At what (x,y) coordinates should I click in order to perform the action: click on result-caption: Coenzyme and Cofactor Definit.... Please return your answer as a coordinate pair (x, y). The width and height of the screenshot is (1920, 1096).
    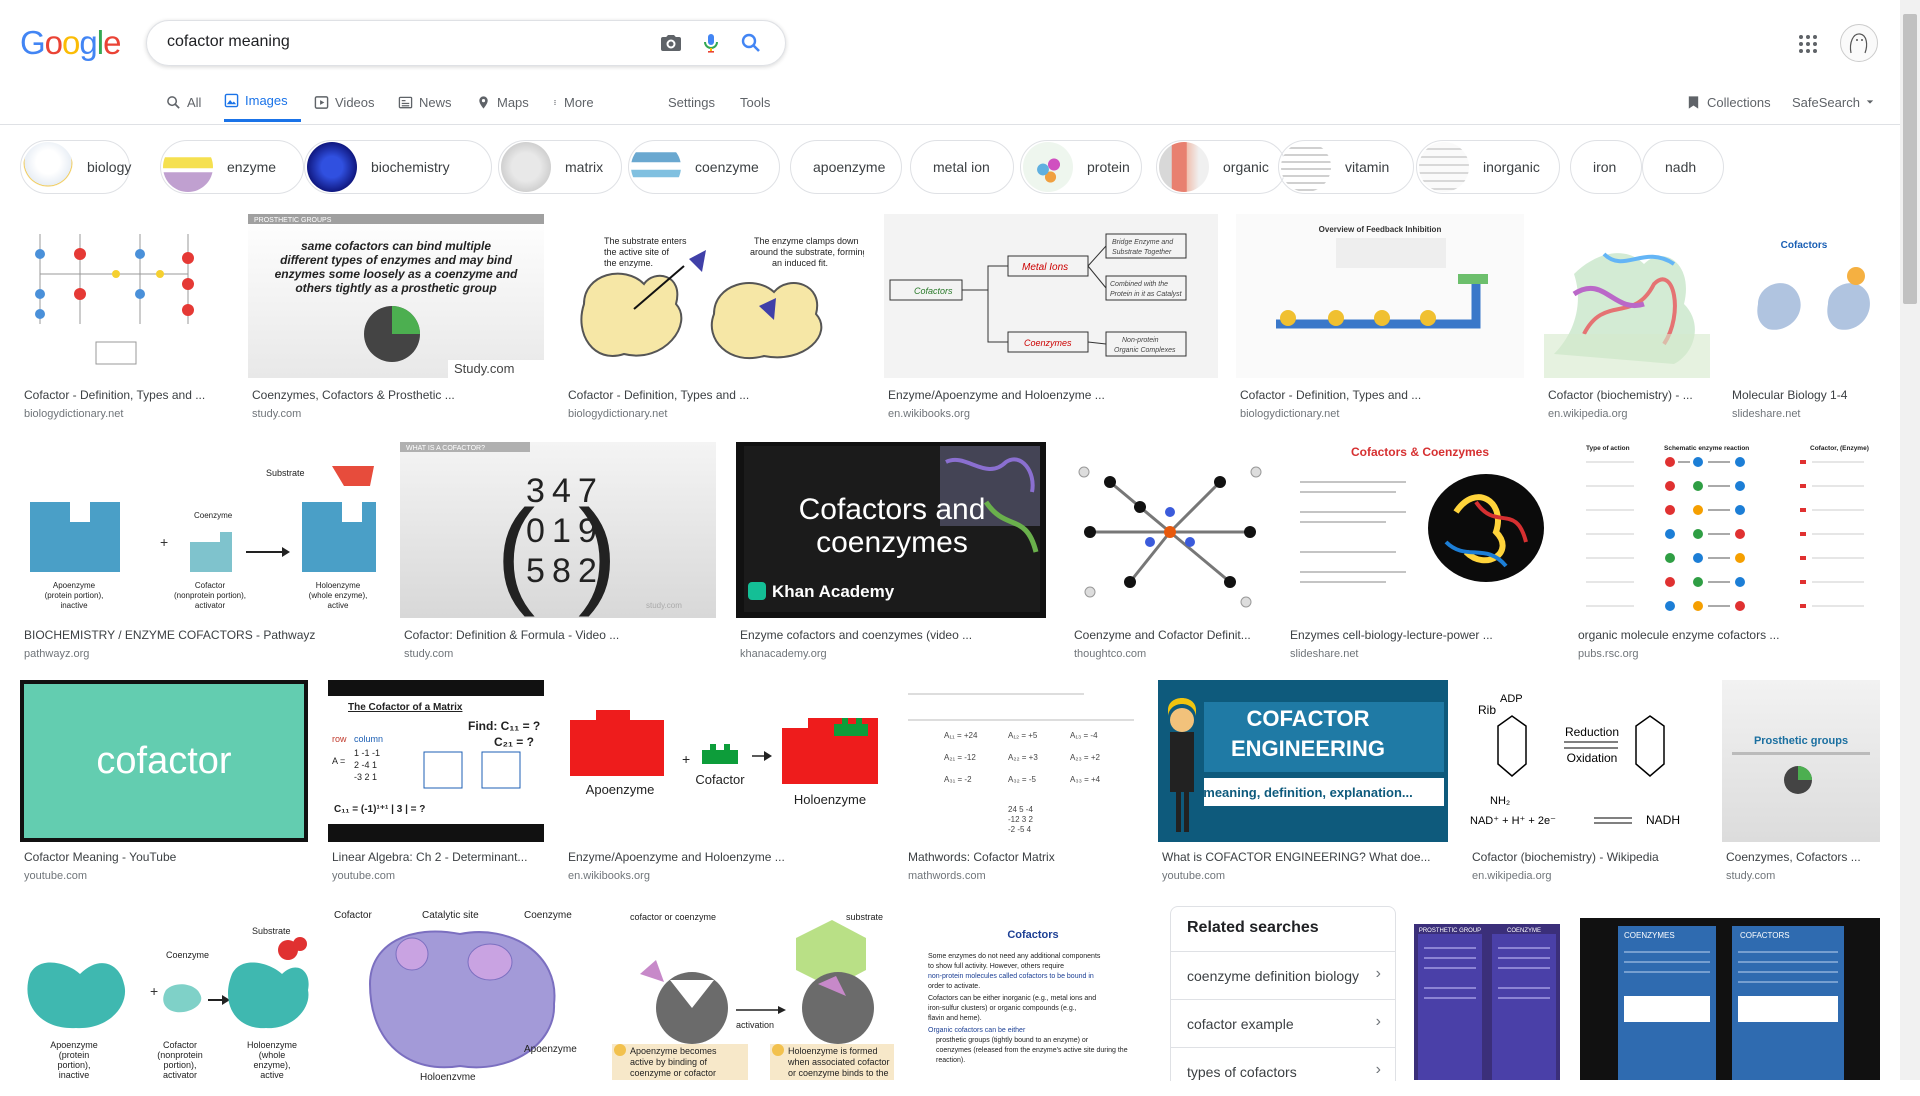
    Looking at the image, I should click on (1170, 635).